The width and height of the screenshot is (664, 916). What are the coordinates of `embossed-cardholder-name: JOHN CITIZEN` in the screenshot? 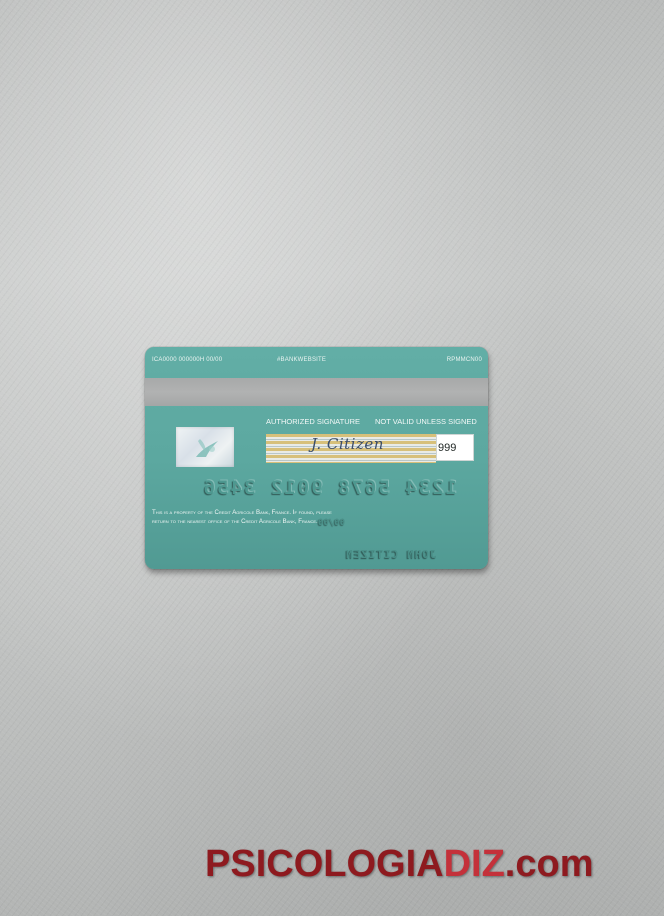 It's located at (391, 554).